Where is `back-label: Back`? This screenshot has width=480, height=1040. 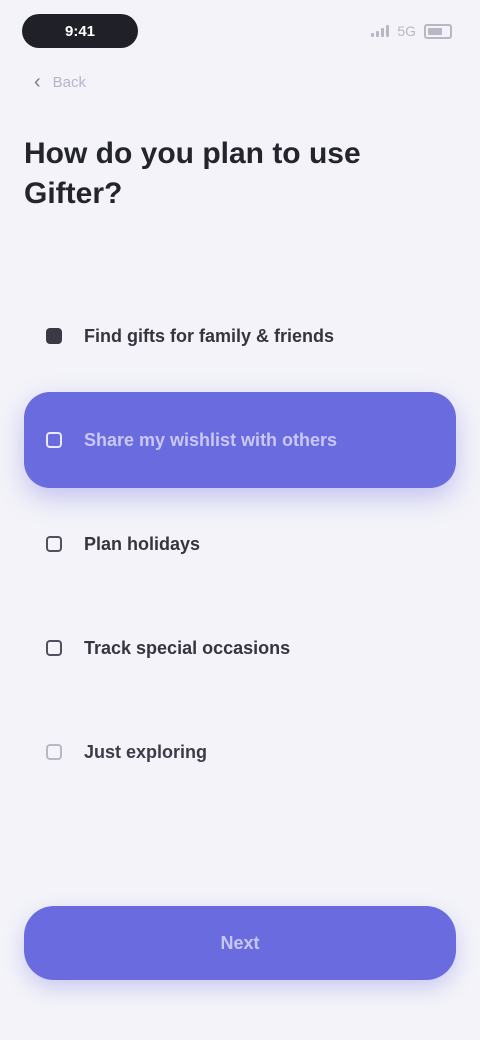 back-label: Back is located at coordinates (69, 82).